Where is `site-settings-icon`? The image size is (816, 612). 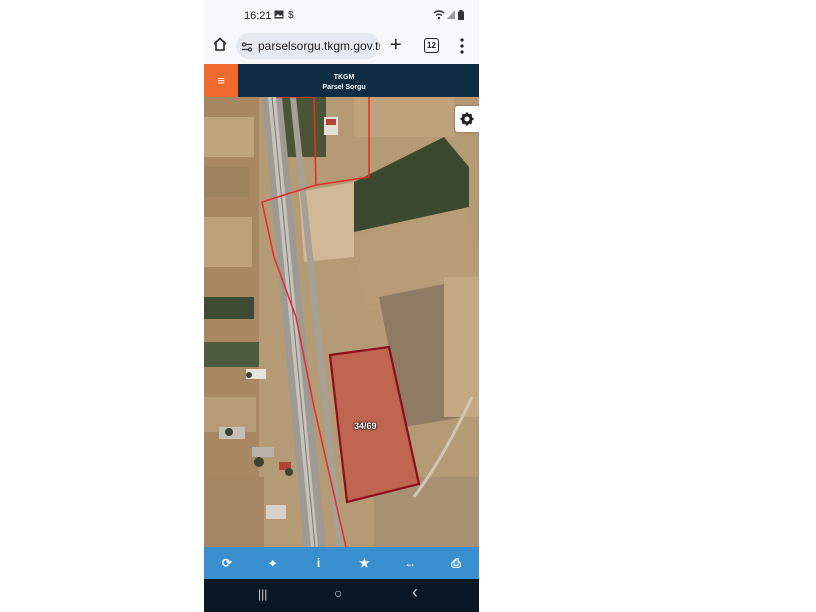
site-settings-icon is located at coordinates (247, 46).